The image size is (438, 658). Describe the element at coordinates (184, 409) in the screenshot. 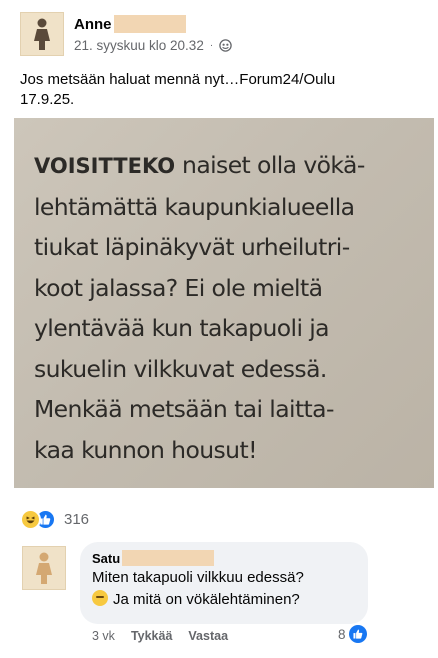

I see `clipping-line: Menkää metsään tai laitta-` at that location.